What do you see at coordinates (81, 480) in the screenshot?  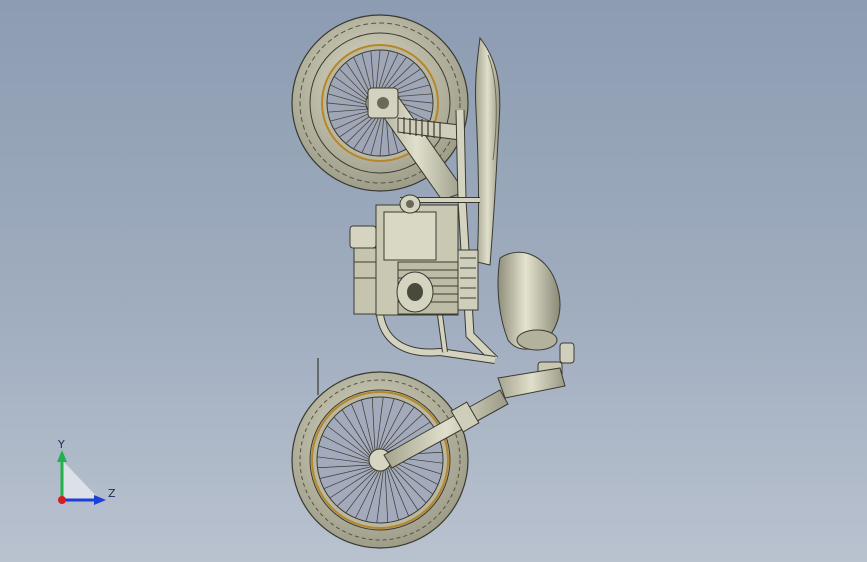 I see `triad-plane` at bounding box center [81, 480].